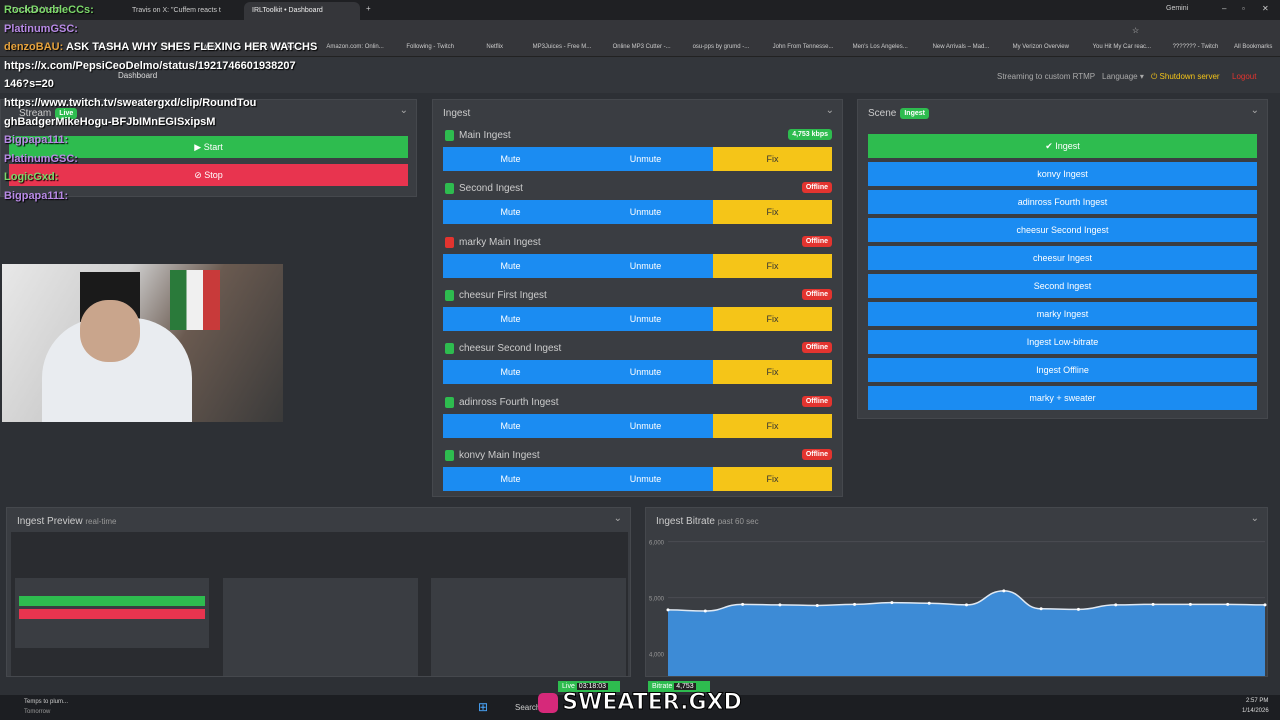  What do you see at coordinates (1062, 342) in the screenshot?
I see `scene-button: Ingest Low-bitrate` at bounding box center [1062, 342].